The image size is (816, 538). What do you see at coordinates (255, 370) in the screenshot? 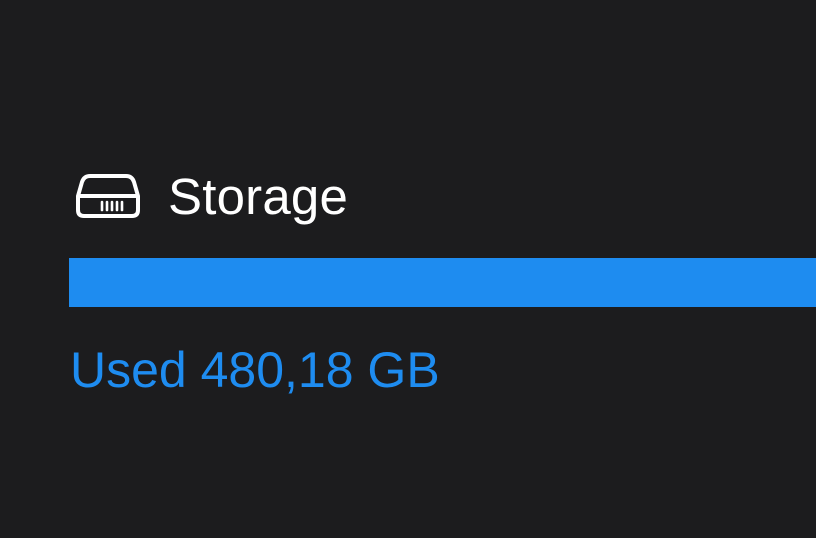
I see `storage-used-label: Used 480,18 GB` at bounding box center [255, 370].